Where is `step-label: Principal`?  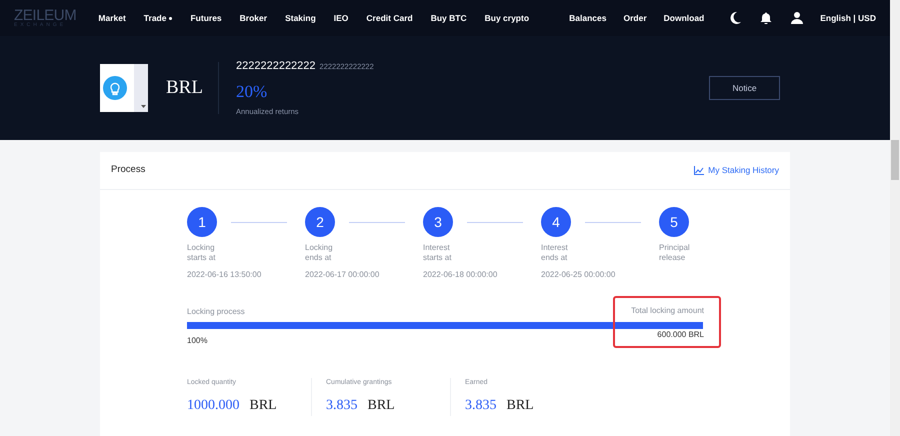 step-label: Principal is located at coordinates (675, 248).